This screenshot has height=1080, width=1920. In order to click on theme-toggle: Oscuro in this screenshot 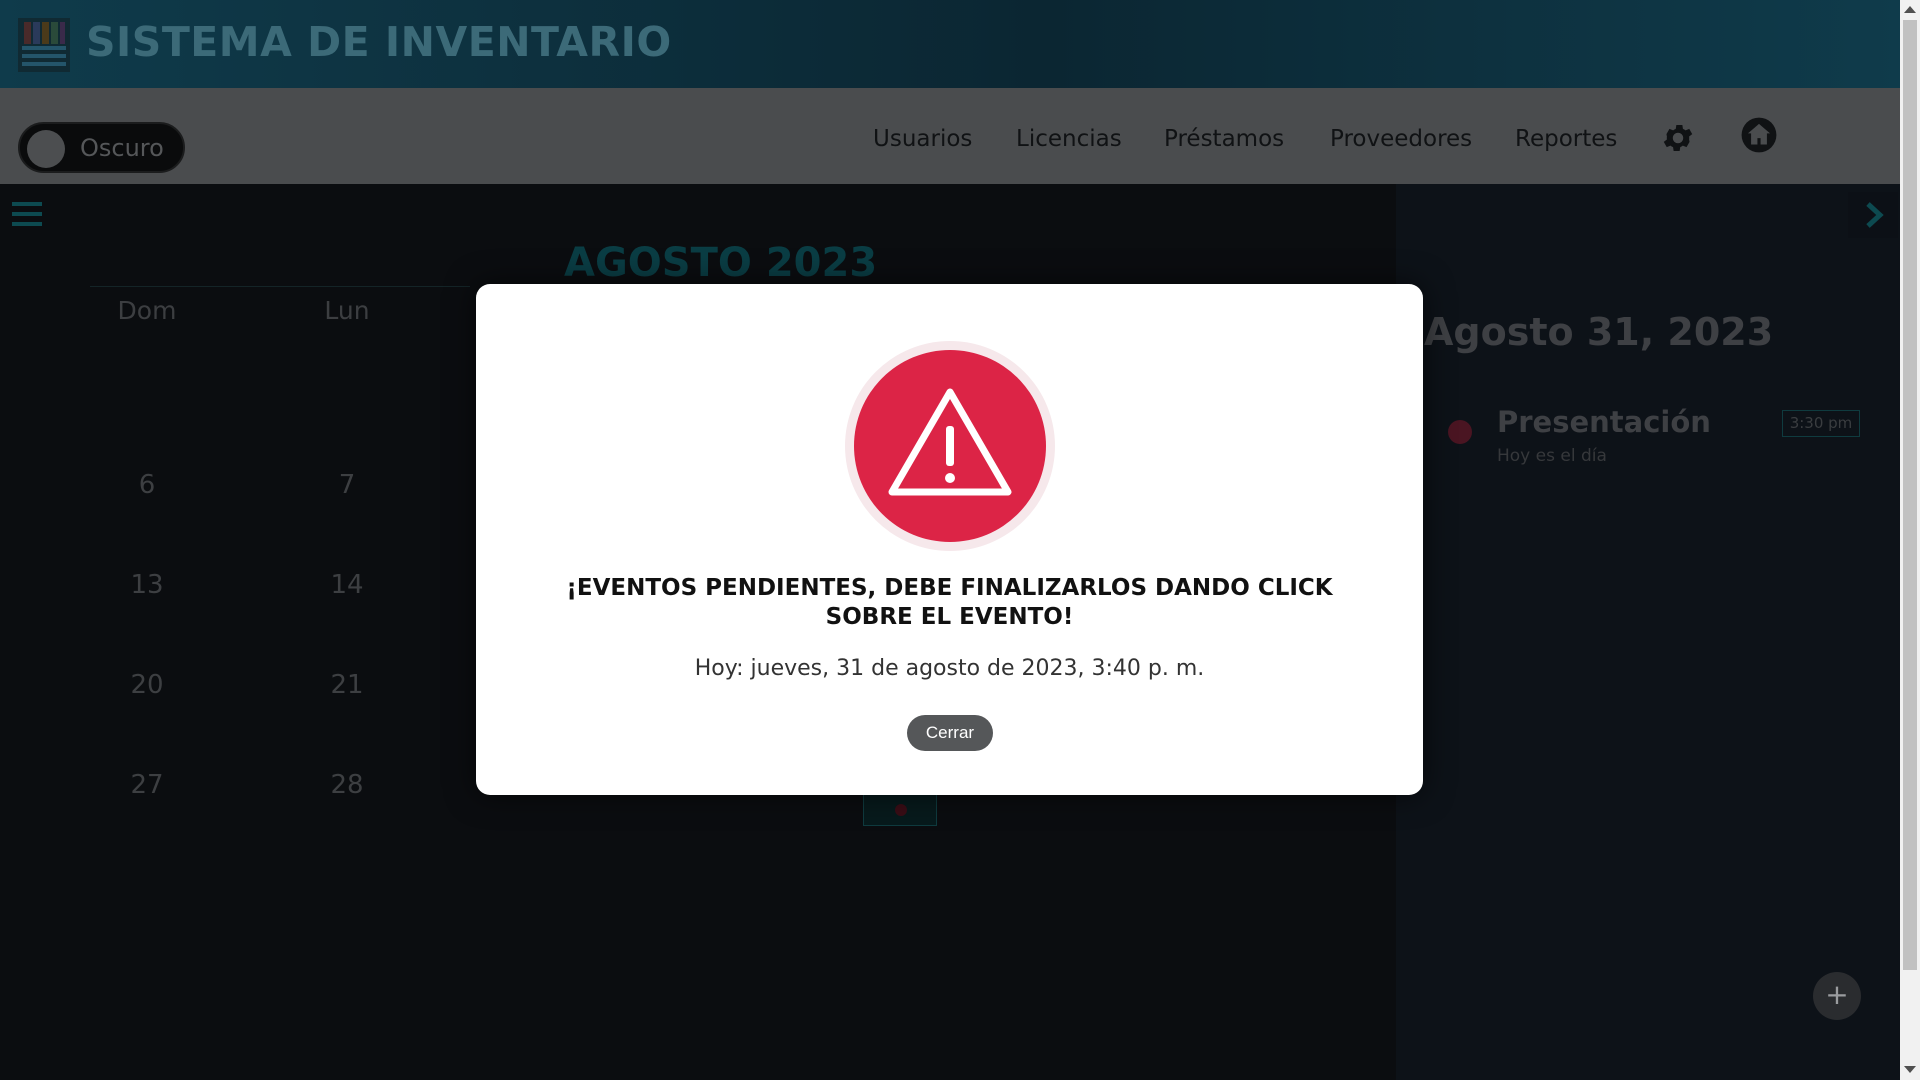, I will do `click(101, 147)`.